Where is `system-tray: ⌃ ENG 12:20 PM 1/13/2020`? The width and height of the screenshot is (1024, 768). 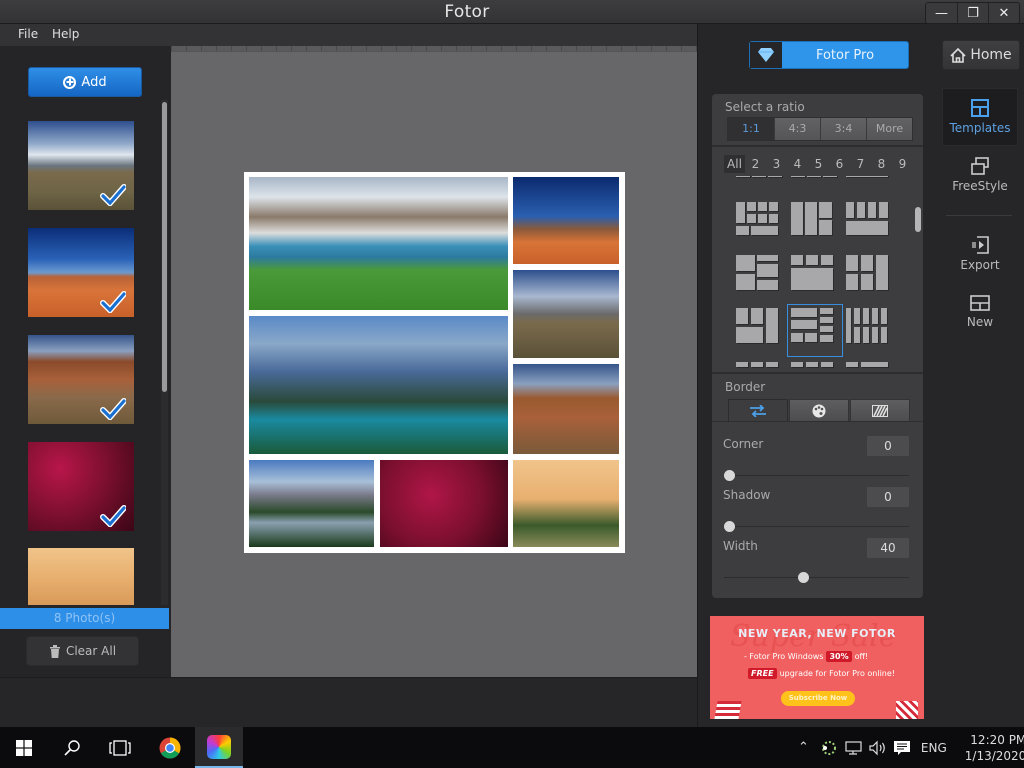 system-tray: ⌃ ENG 12:20 PM 1/13/2020 is located at coordinates (911, 747).